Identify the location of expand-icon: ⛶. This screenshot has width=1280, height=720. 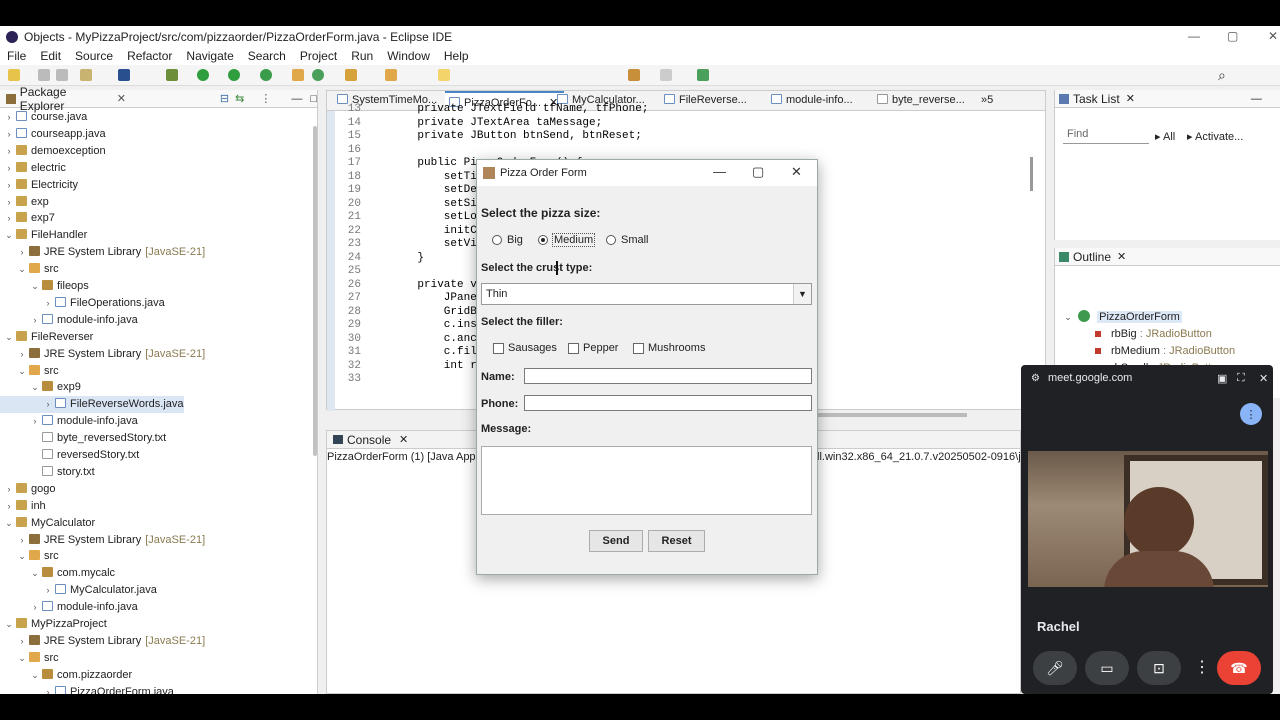
(1241, 378).